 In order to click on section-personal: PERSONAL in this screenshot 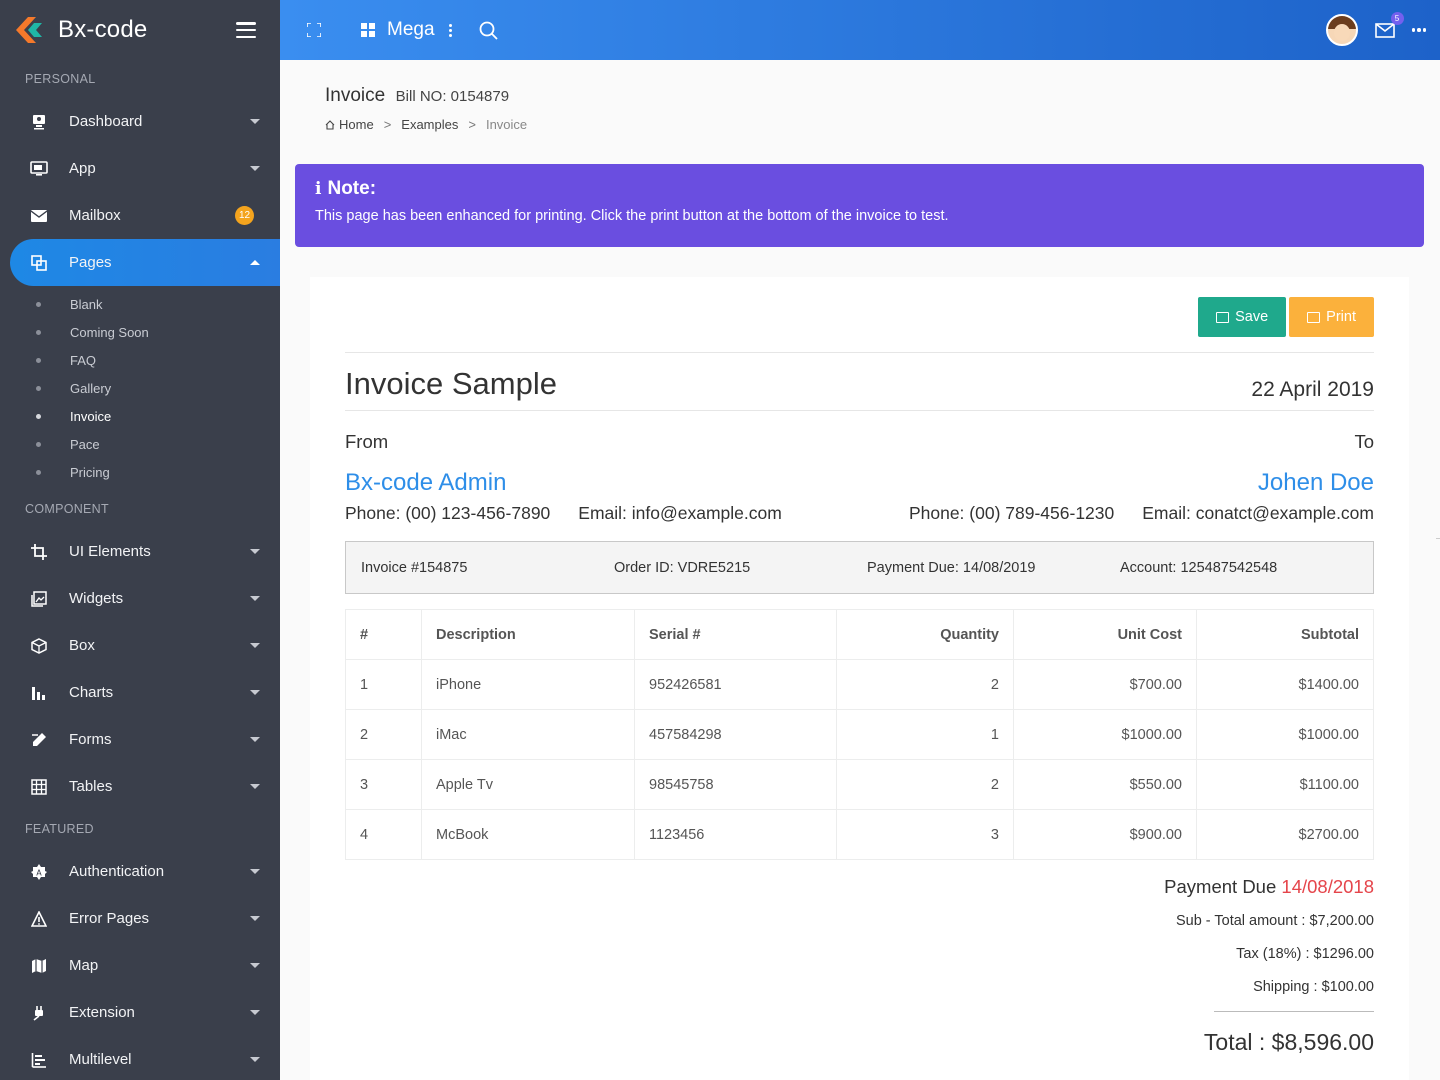, I will do `click(60, 79)`.